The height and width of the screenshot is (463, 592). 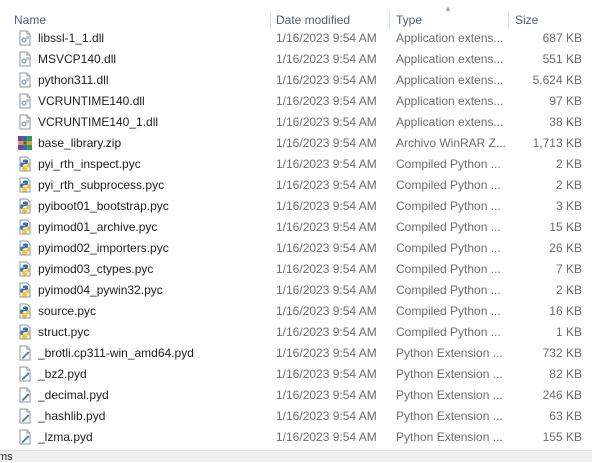 I want to click on file-name: pyiboot01_bootstrap.pyc, so click(x=103, y=206).